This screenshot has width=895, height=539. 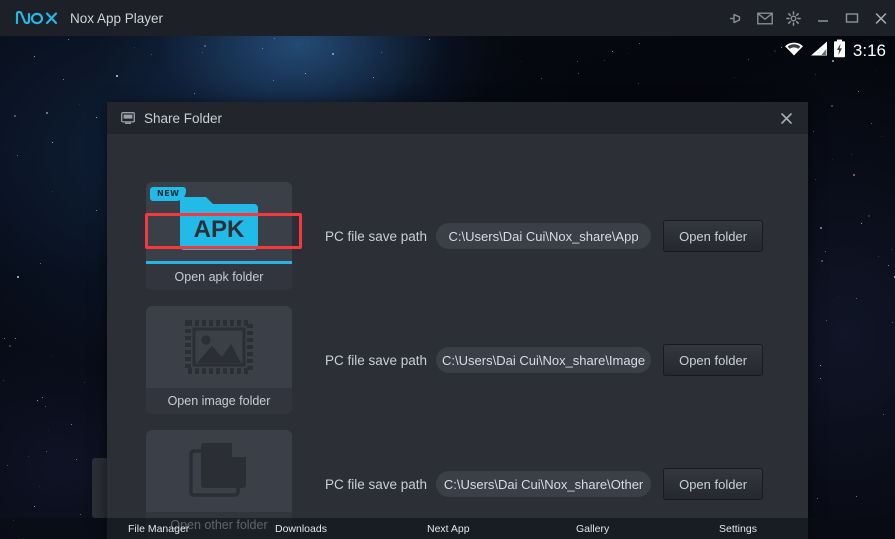 What do you see at coordinates (738, 529) in the screenshot?
I see `bottom-bar-item: Settings` at bounding box center [738, 529].